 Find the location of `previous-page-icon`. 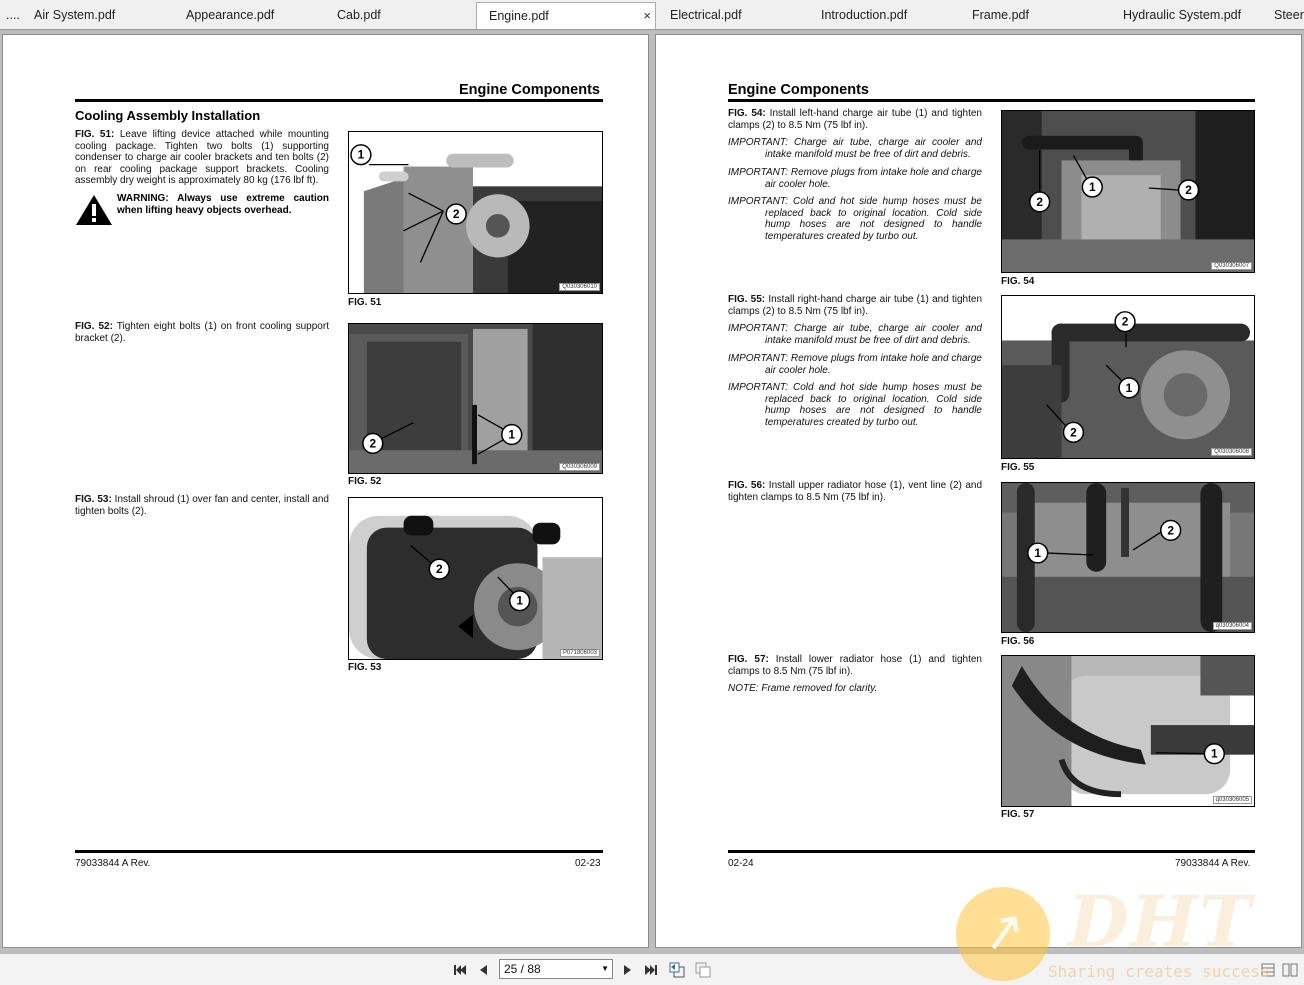

previous-page-icon is located at coordinates (484, 970).